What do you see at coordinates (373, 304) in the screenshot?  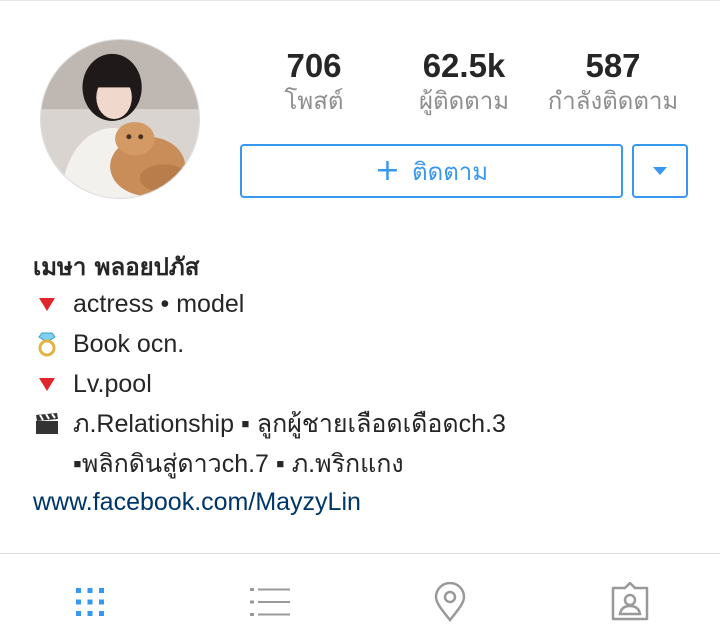 I see `bio-line: actress • model` at bounding box center [373, 304].